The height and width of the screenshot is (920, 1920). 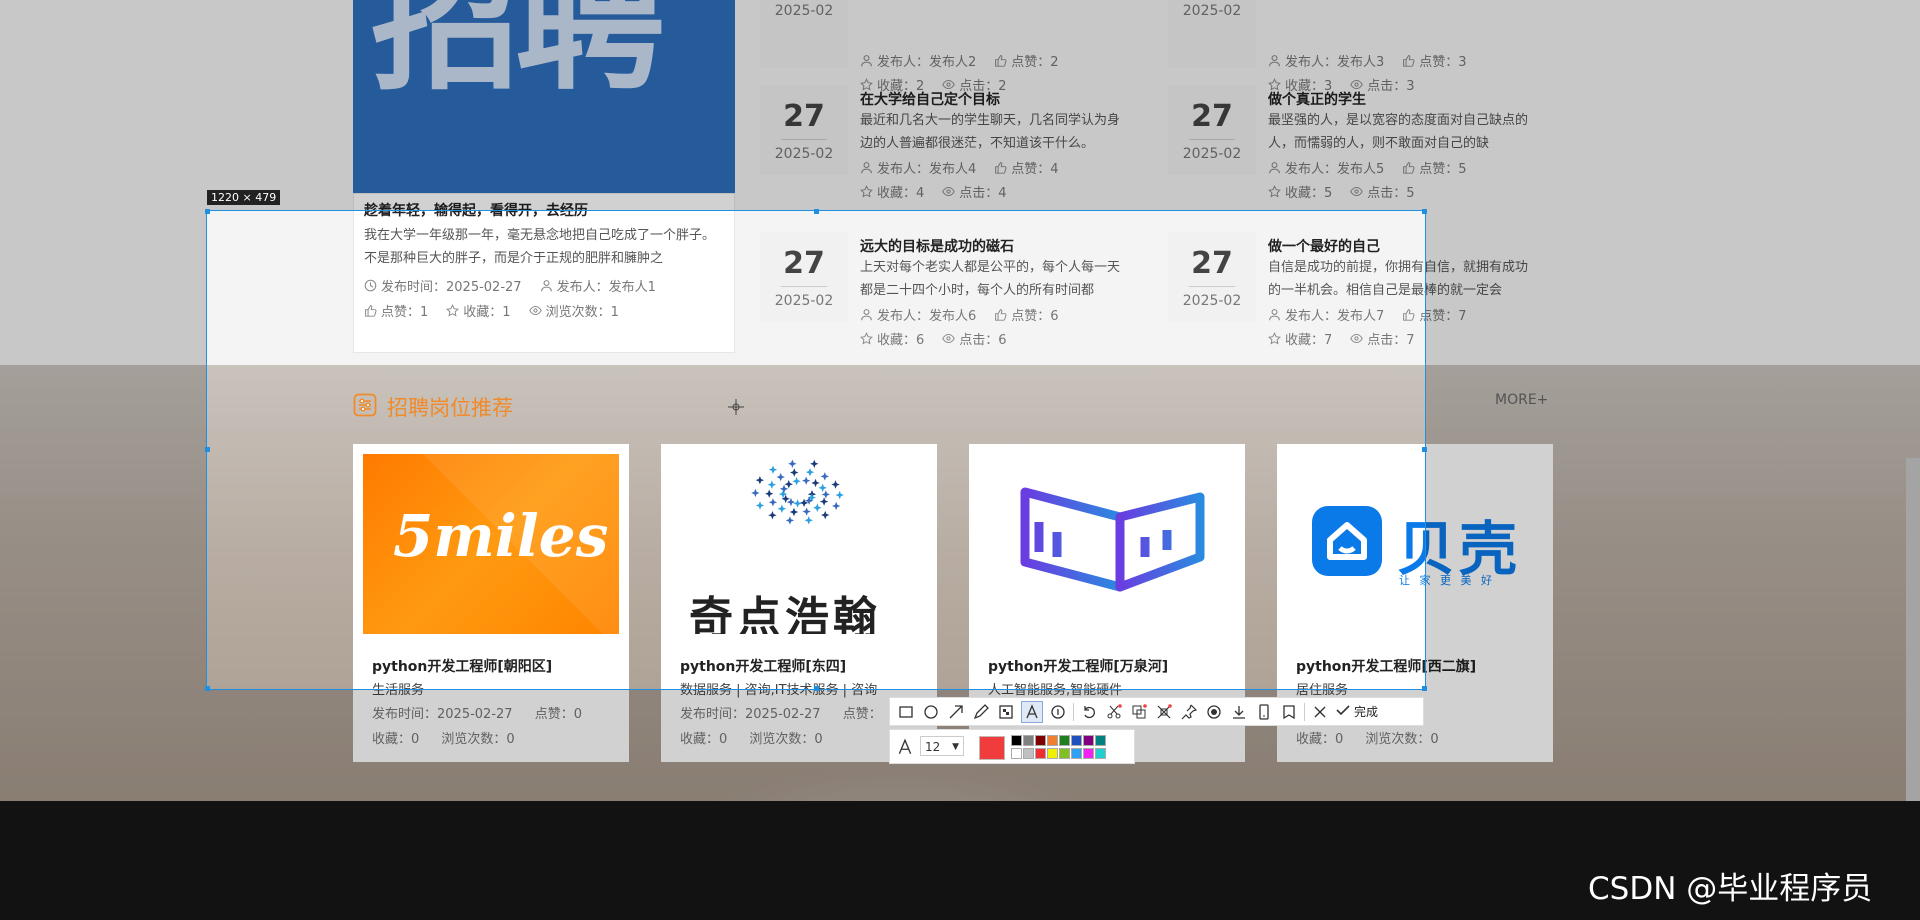 I want to click on favorites-count: 收藏：0, so click(x=396, y=739).